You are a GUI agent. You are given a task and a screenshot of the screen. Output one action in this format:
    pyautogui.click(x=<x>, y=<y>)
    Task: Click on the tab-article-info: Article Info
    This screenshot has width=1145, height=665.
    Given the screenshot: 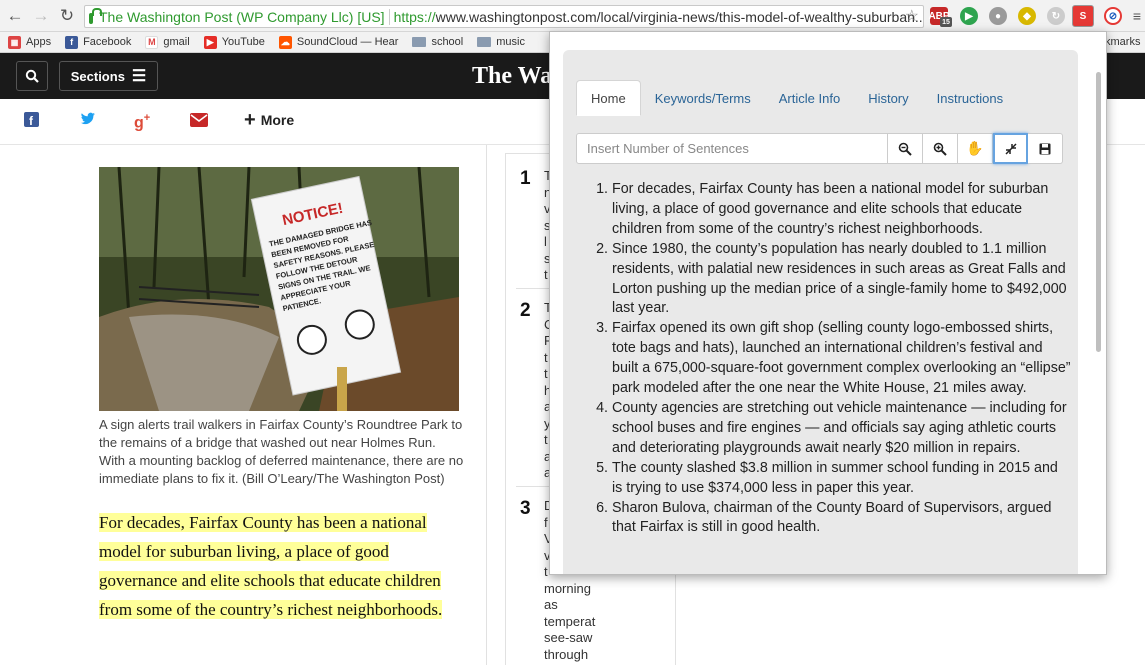 What is the action you would take?
    pyautogui.click(x=809, y=98)
    